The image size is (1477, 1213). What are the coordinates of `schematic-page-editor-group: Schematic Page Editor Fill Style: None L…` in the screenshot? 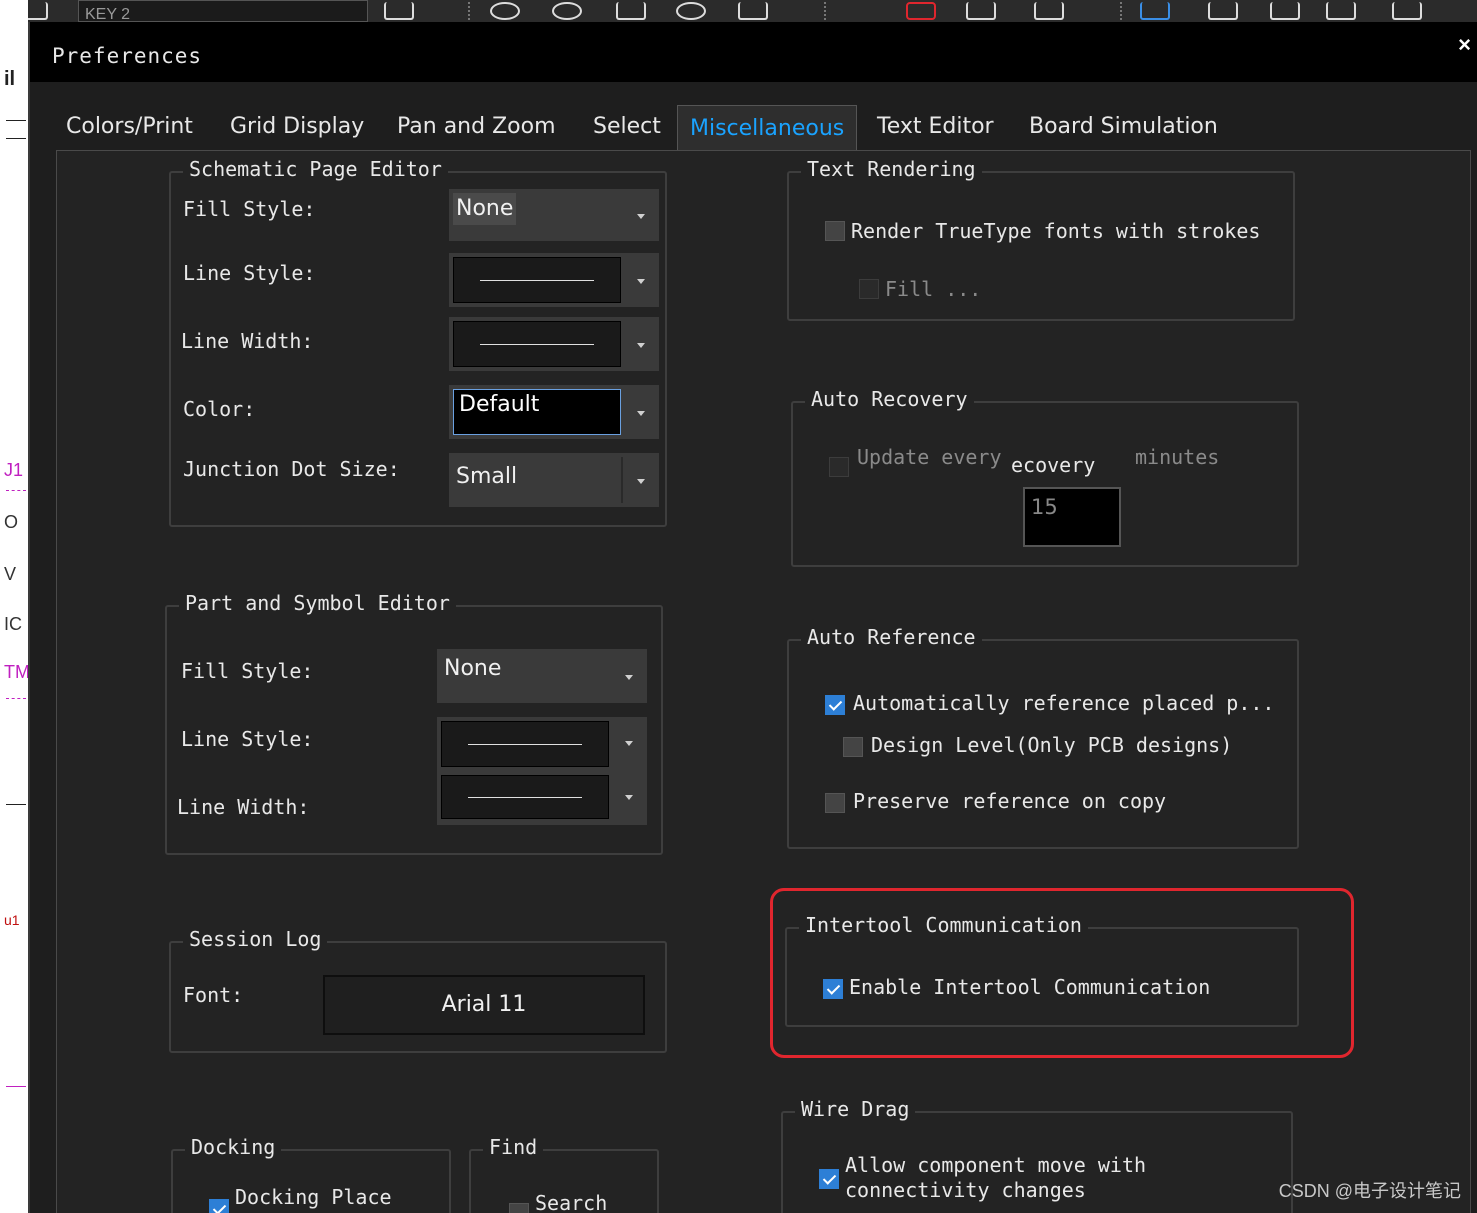 It's located at (418, 342).